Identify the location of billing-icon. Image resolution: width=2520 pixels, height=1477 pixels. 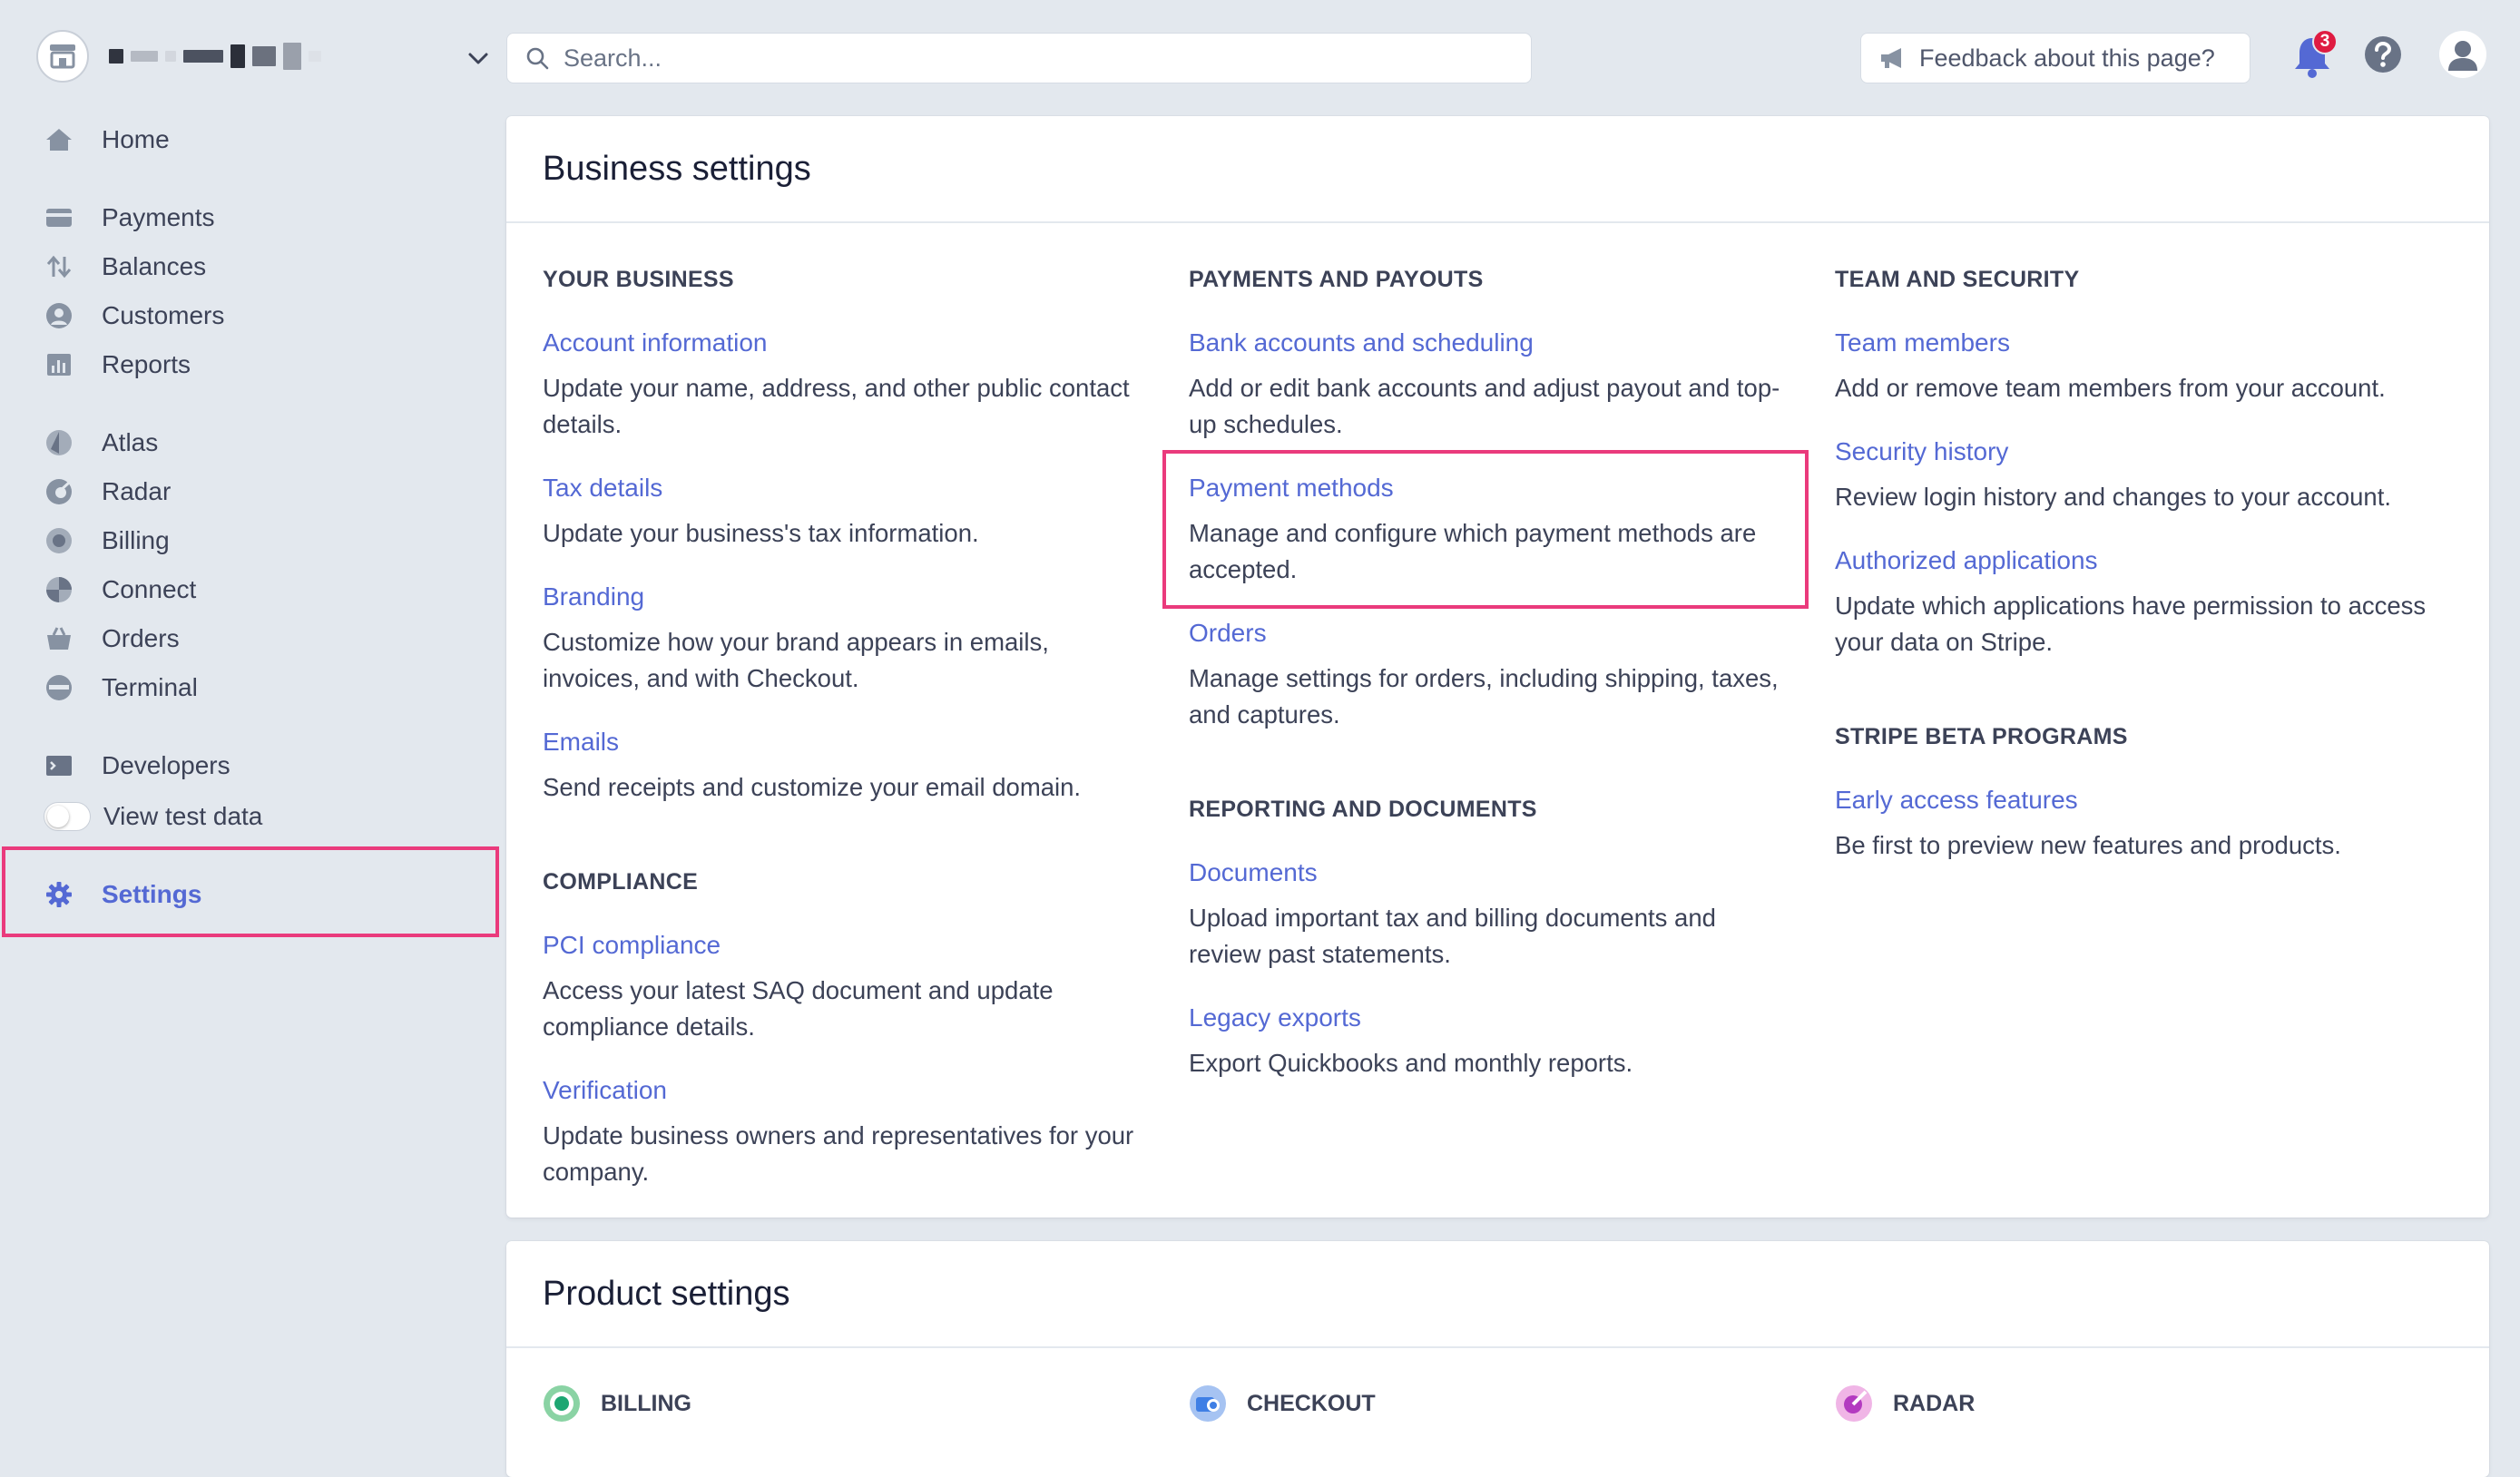
(59, 540).